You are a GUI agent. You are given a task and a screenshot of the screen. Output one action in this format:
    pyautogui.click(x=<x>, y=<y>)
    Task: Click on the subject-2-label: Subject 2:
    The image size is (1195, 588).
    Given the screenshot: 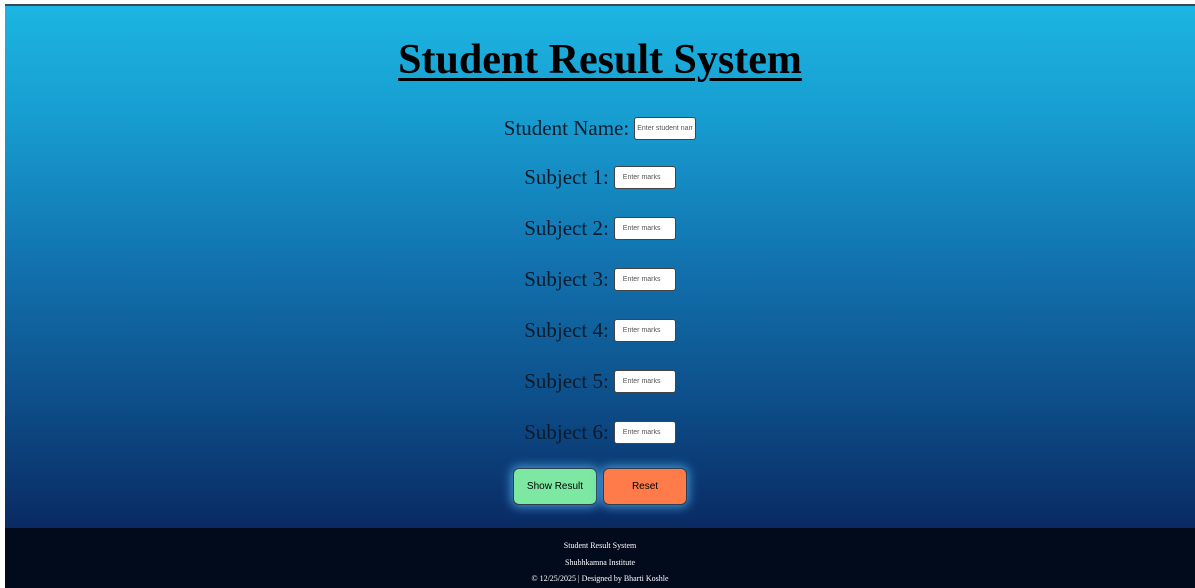 What is the action you would take?
    pyautogui.click(x=566, y=227)
    